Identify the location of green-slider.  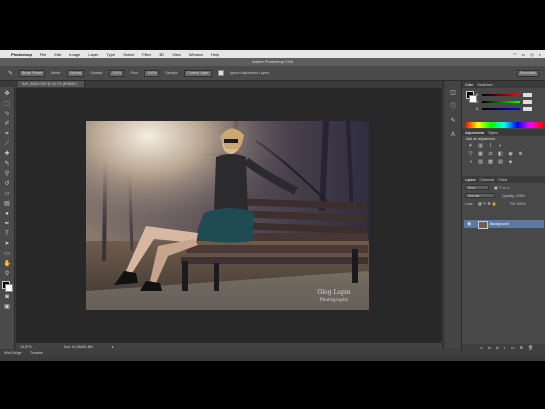
(501, 102).